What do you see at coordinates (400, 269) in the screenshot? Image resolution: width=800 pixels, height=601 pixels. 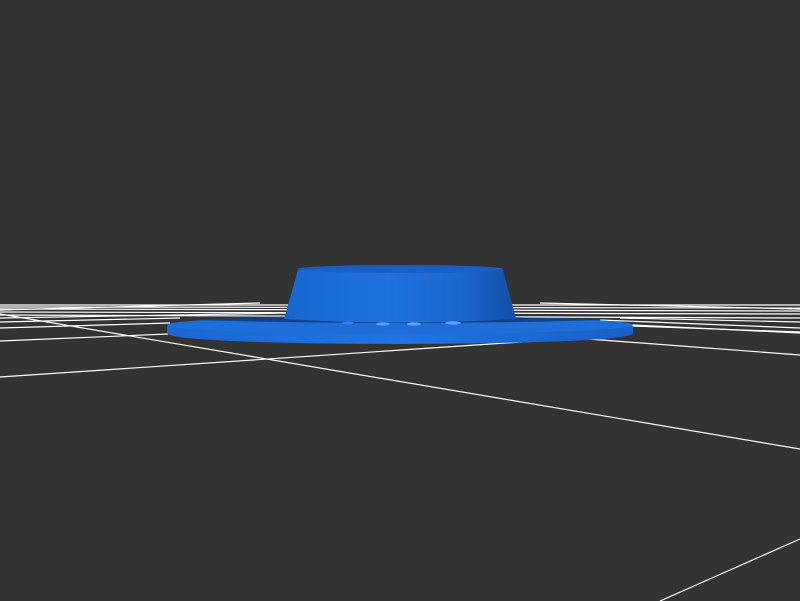 I see `cap-top` at bounding box center [400, 269].